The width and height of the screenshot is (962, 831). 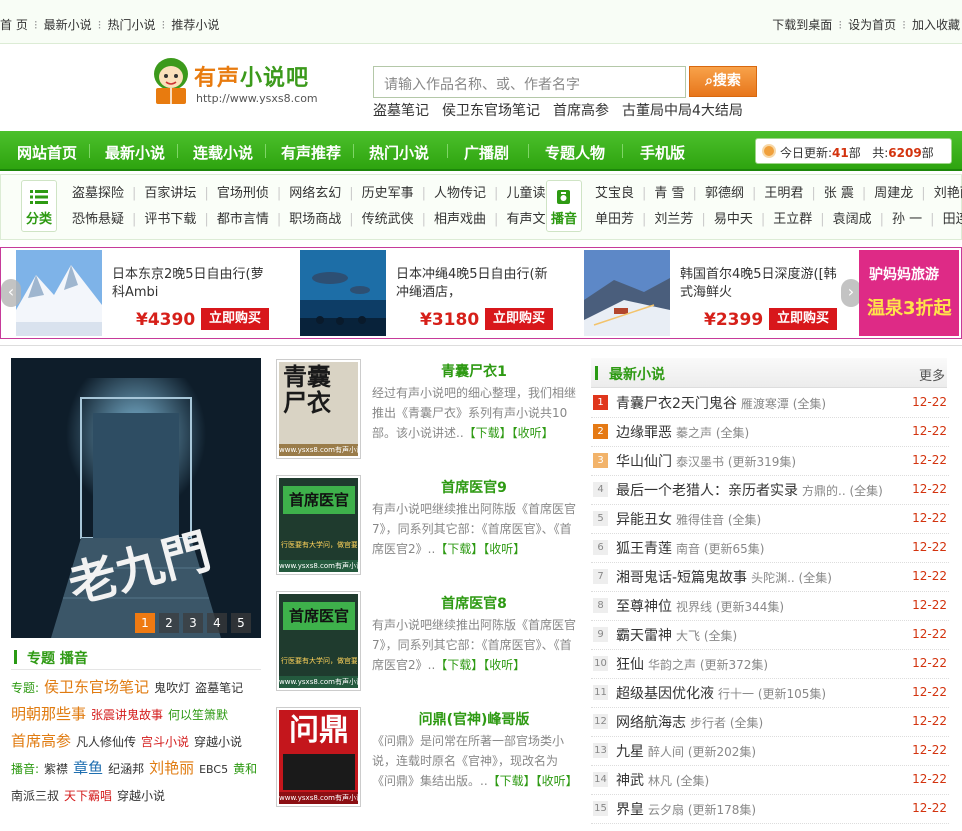 I want to click on latest-item: 13 九星 醉人间 (更新202集) 12-22, so click(x=770, y=751).